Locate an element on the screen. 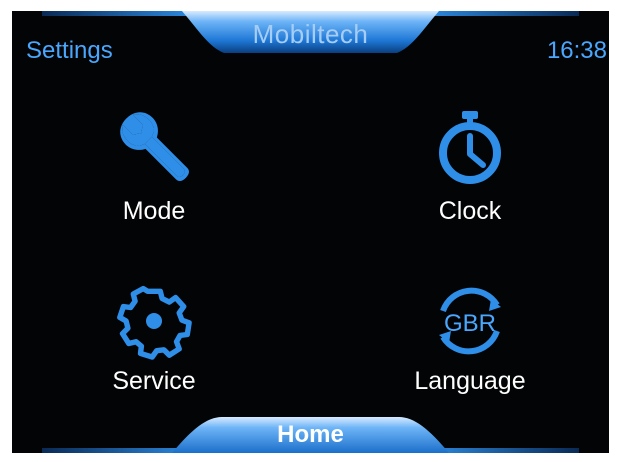 The width and height of the screenshot is (619, 462). menu-item-label: Mode is located at coordinates (154, 211).